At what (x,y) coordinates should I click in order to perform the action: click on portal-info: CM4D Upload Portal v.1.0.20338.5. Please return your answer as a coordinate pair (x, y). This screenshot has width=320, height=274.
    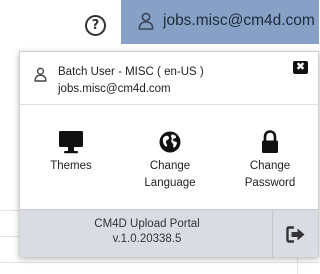
    Looking at the image, I should click on (147, 234).